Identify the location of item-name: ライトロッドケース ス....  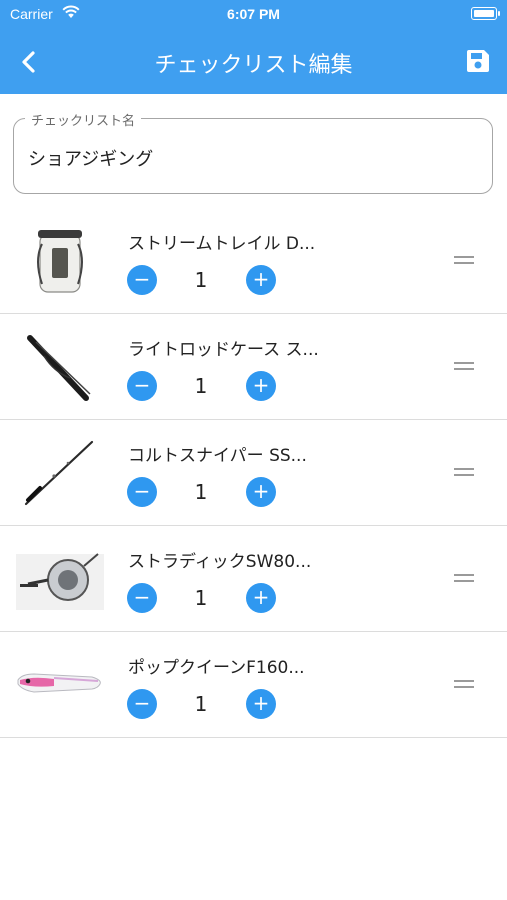
(223, 350).